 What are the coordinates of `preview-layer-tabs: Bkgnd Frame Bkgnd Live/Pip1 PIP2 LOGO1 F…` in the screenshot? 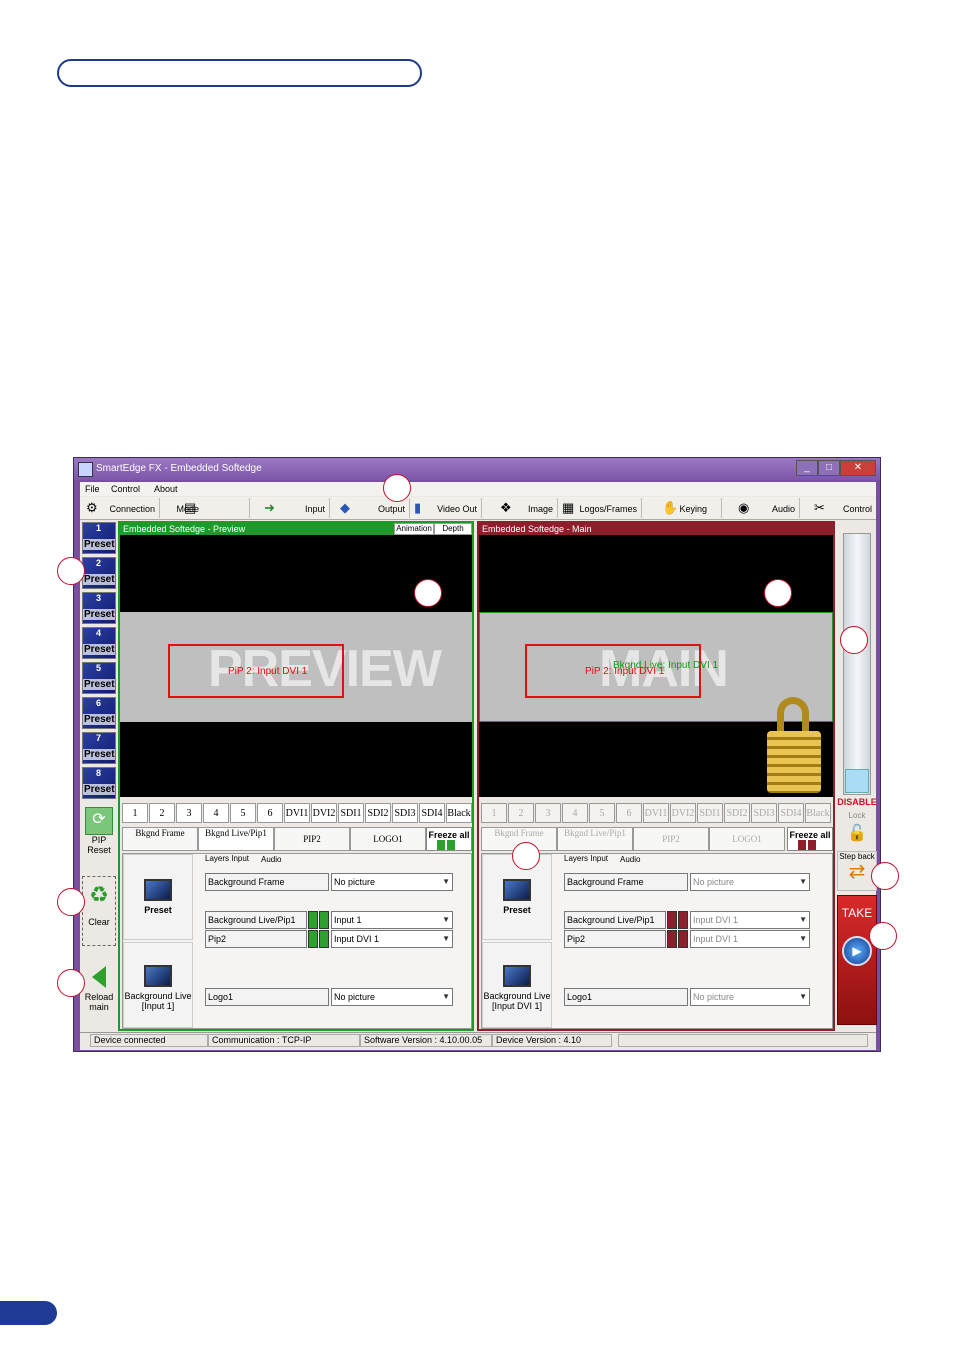 It's located at (297, 839).